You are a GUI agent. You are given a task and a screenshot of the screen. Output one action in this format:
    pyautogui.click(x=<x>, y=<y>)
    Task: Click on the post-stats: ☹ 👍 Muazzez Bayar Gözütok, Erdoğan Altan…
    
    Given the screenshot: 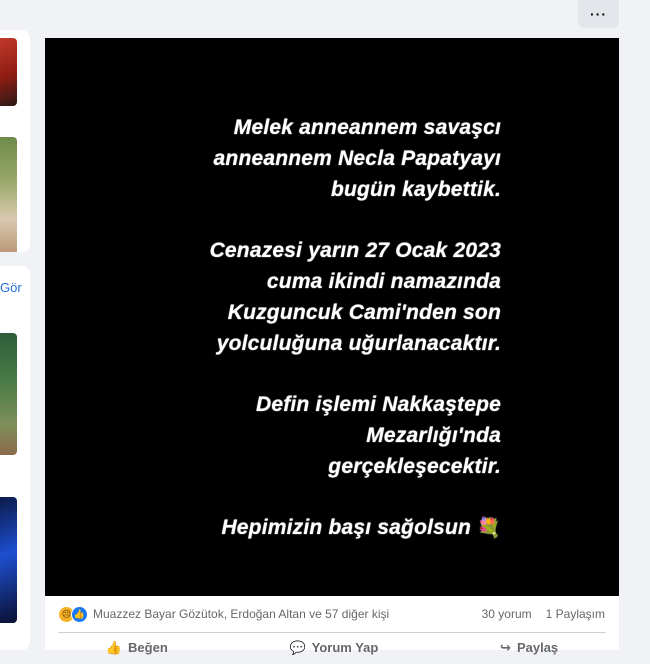 What is the action you would take?
    pyautogui.click(x=332, y=614)
    